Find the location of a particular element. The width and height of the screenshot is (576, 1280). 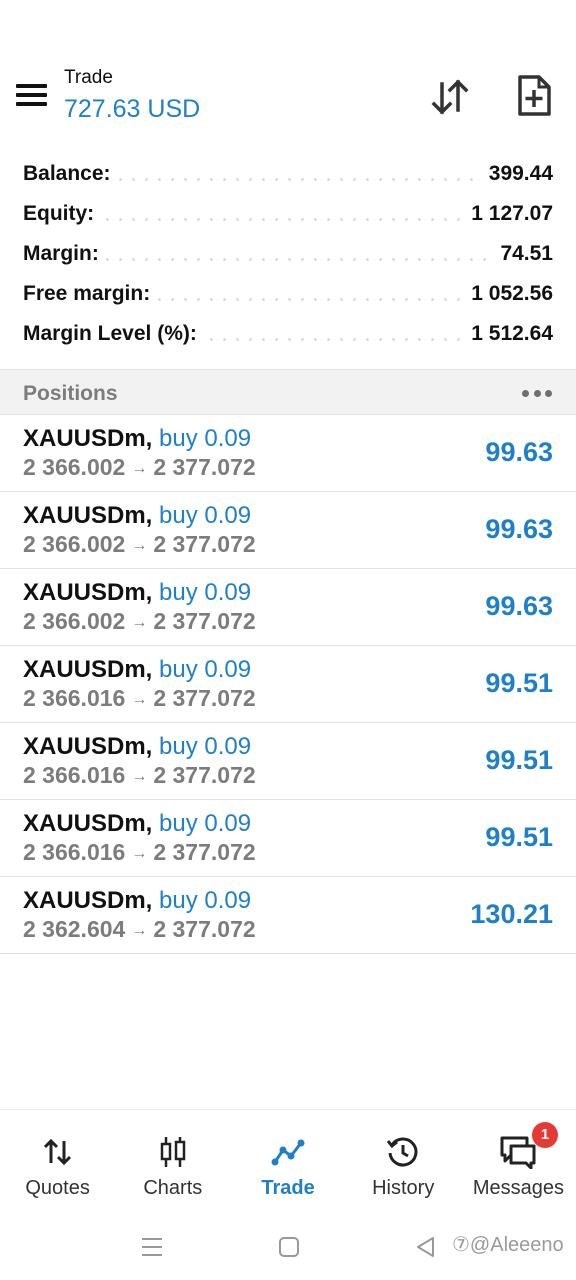

nav-label: Quotes is located at coordinates (57, 1188).